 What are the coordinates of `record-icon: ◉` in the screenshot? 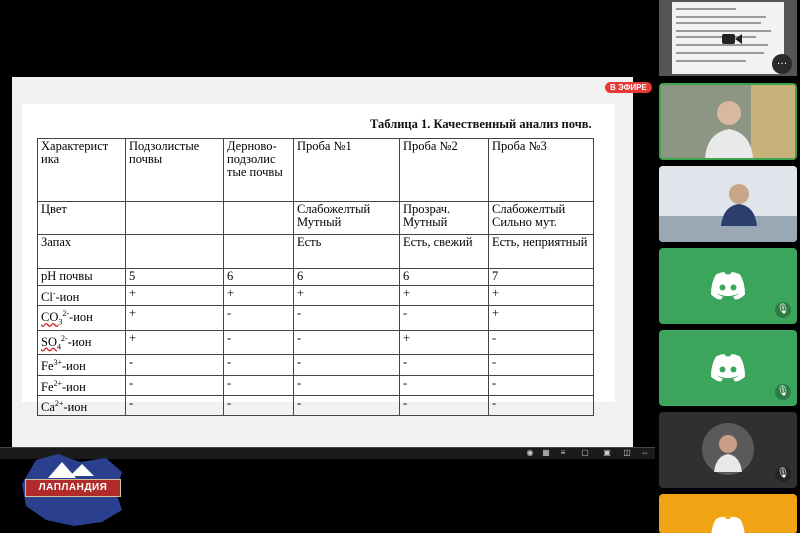 It's located at (530, 453).